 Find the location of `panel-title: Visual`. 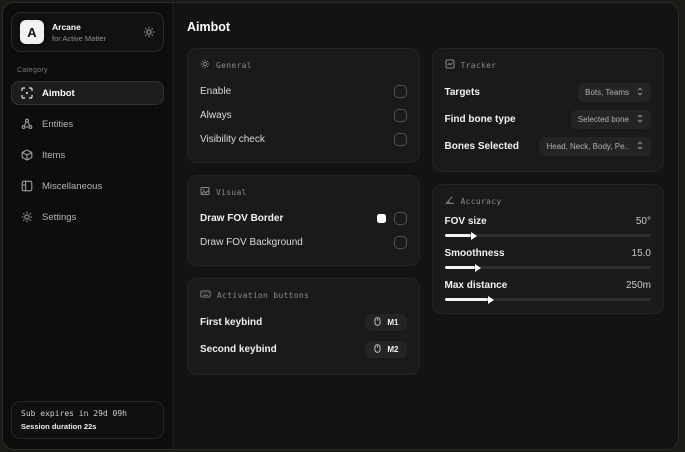

panel-title: Visual is located at coordinates (231, 192).